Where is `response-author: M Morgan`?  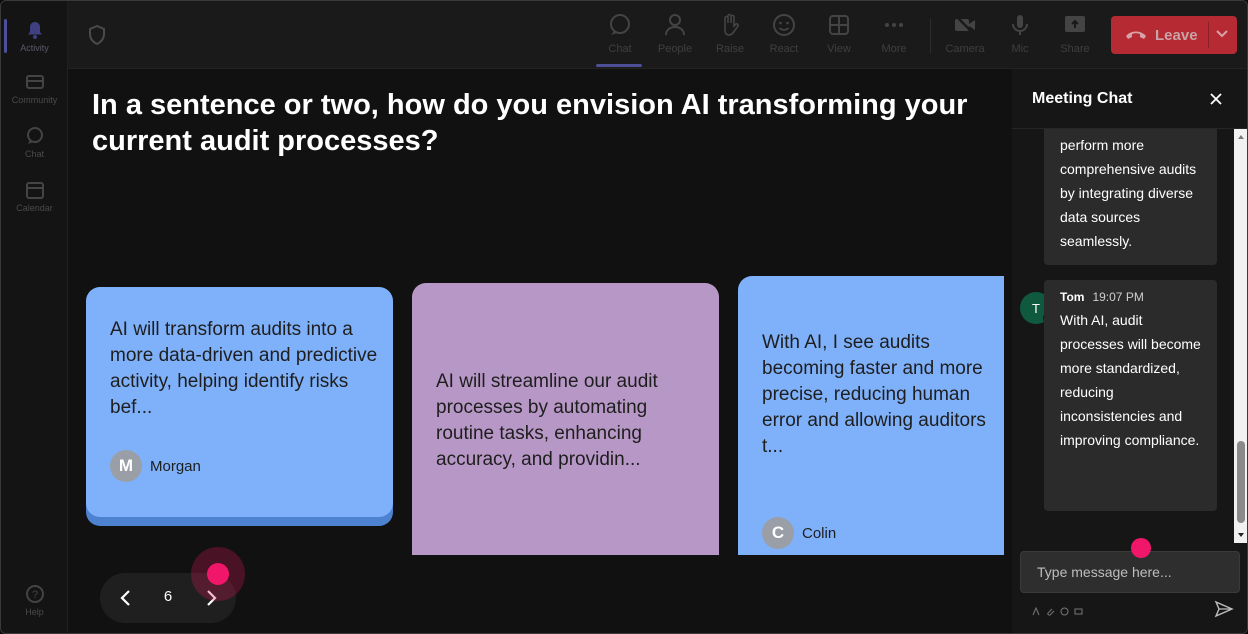
response-author: M Morgan is located at coordinates (155, 466).